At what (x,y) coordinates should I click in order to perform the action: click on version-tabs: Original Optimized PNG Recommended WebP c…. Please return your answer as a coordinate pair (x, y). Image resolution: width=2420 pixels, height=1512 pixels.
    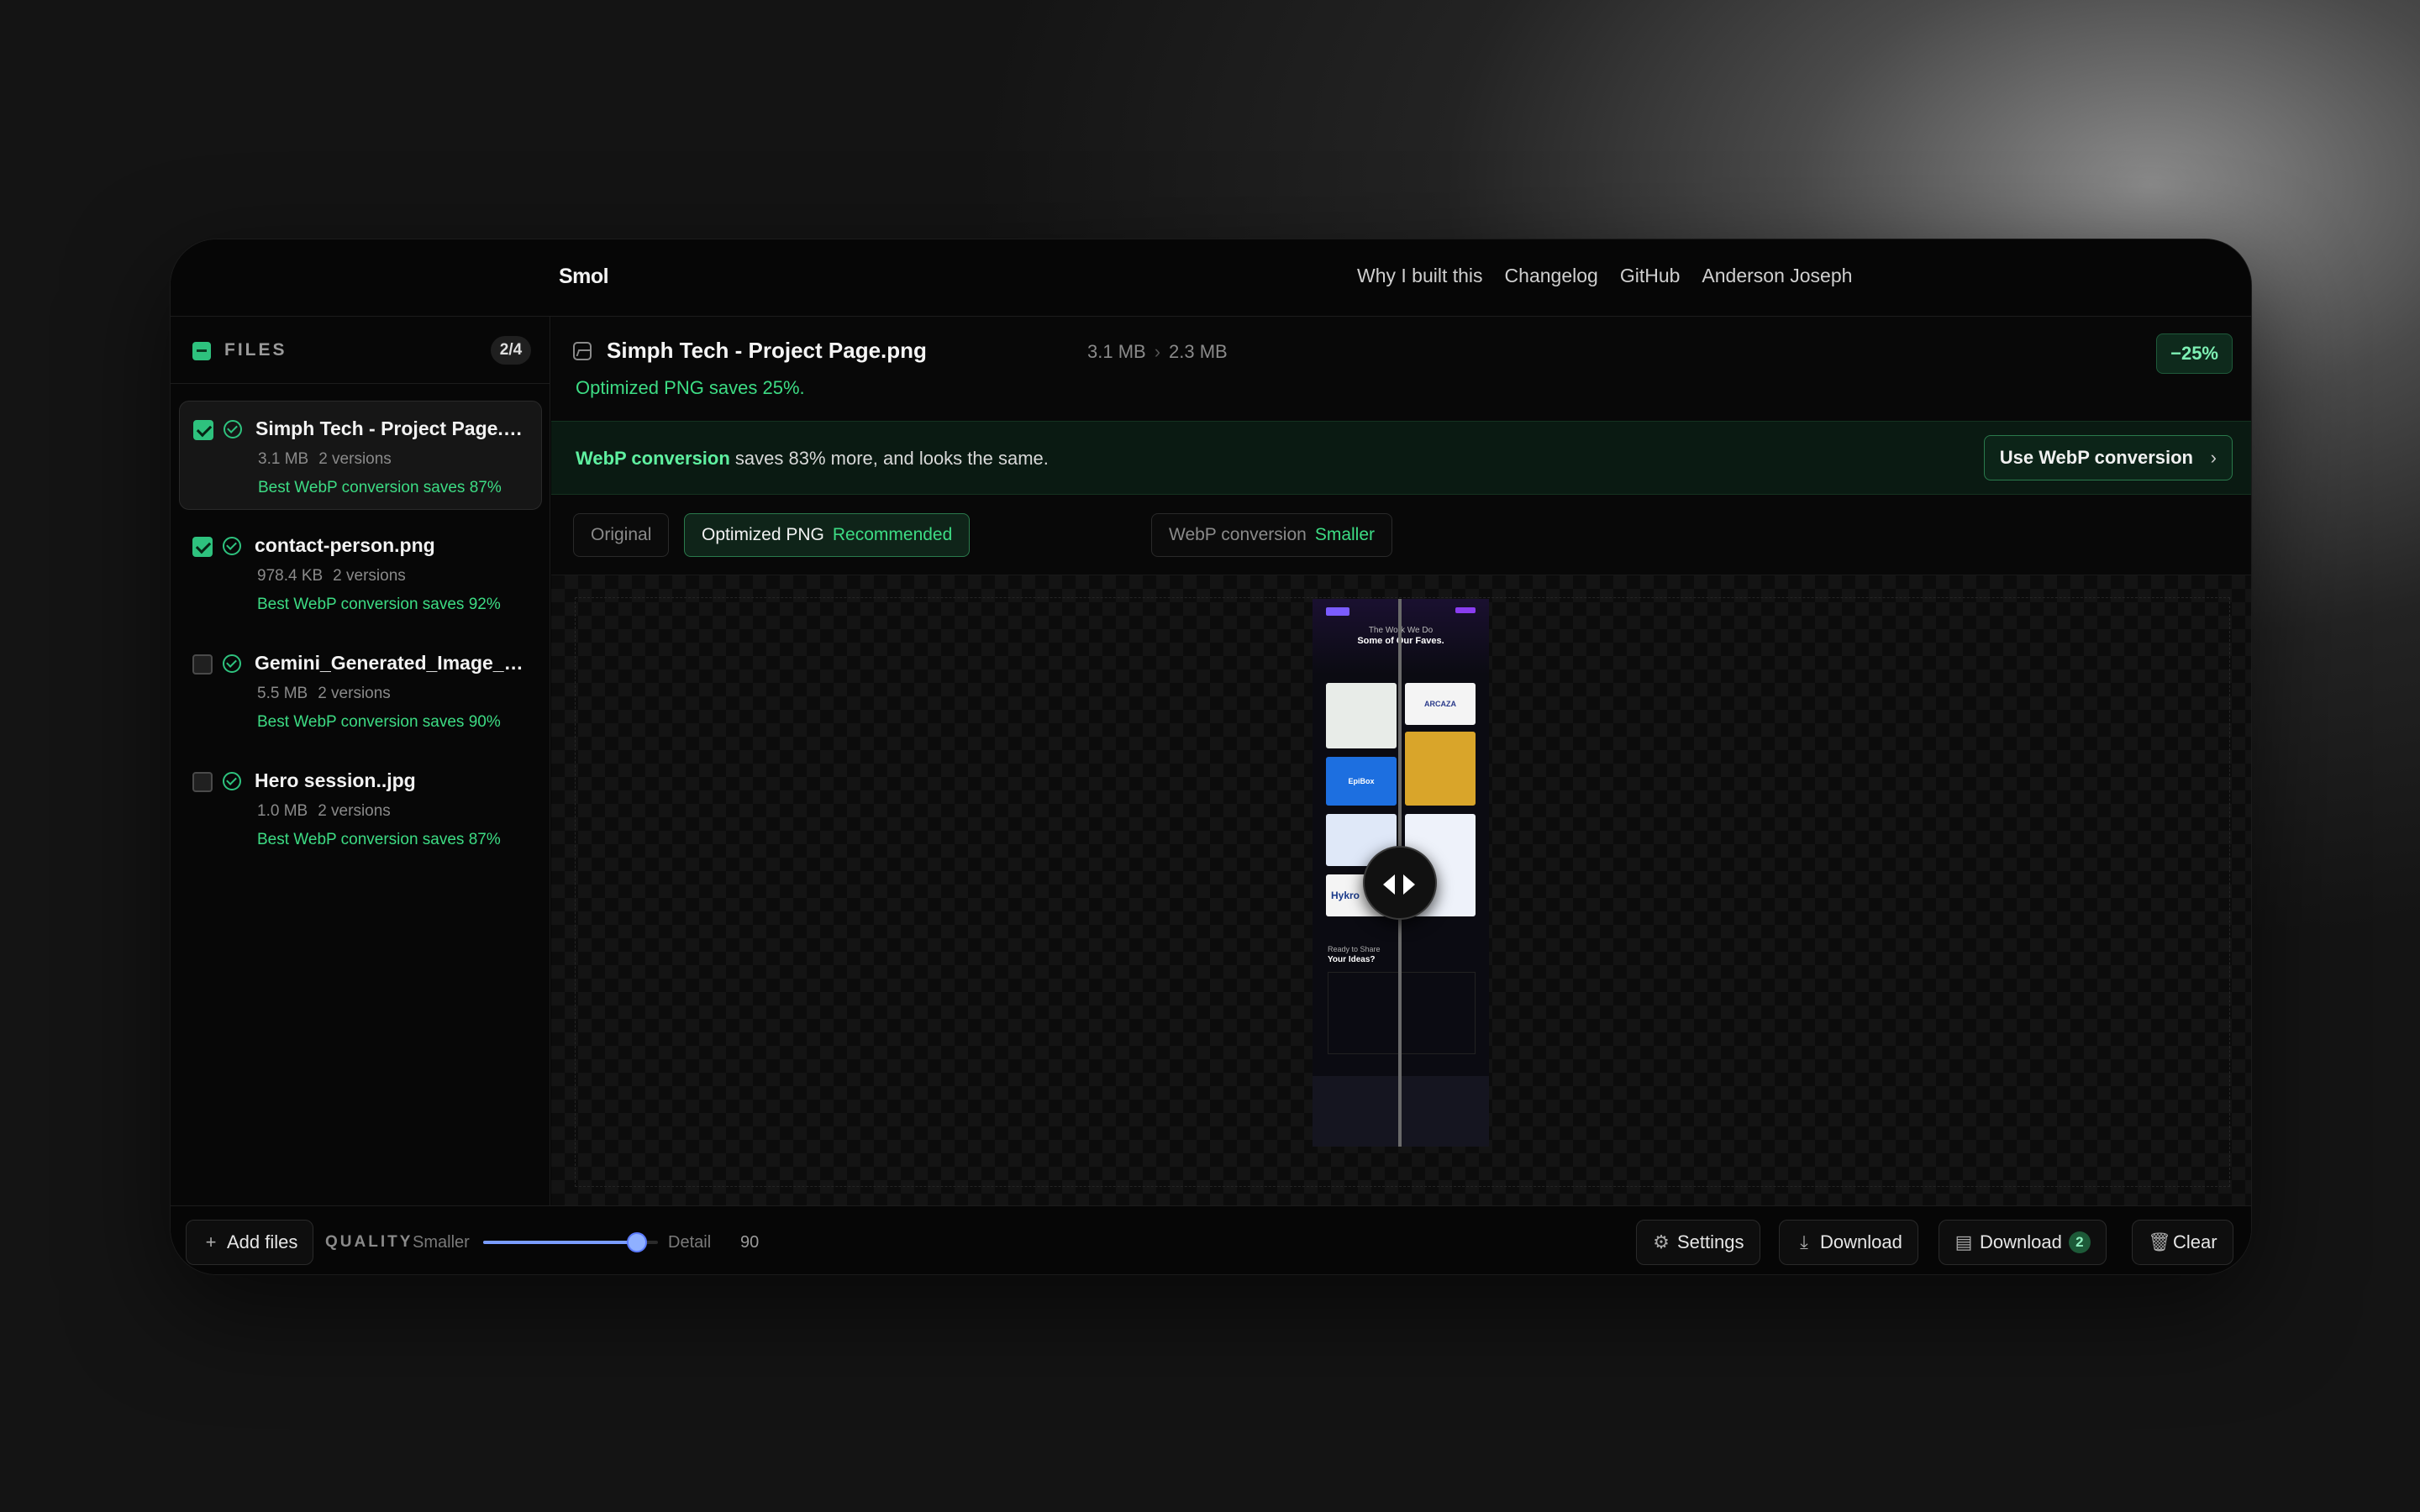
    Looking at the image, I should click on (1401, 535).